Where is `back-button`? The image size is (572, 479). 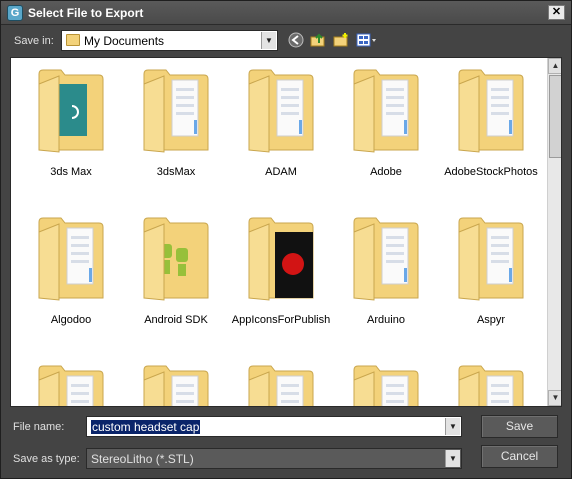
back-button is located at coordinates (296, 41).